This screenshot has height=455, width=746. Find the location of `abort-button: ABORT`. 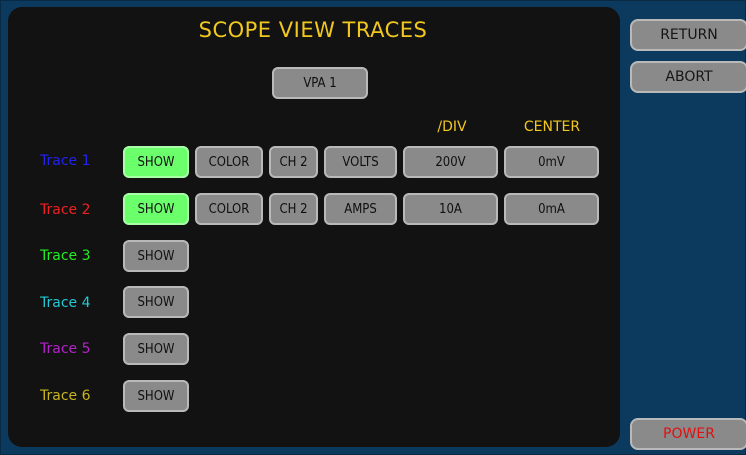

abort-button: ABORT is located at coordinates (688, 77).